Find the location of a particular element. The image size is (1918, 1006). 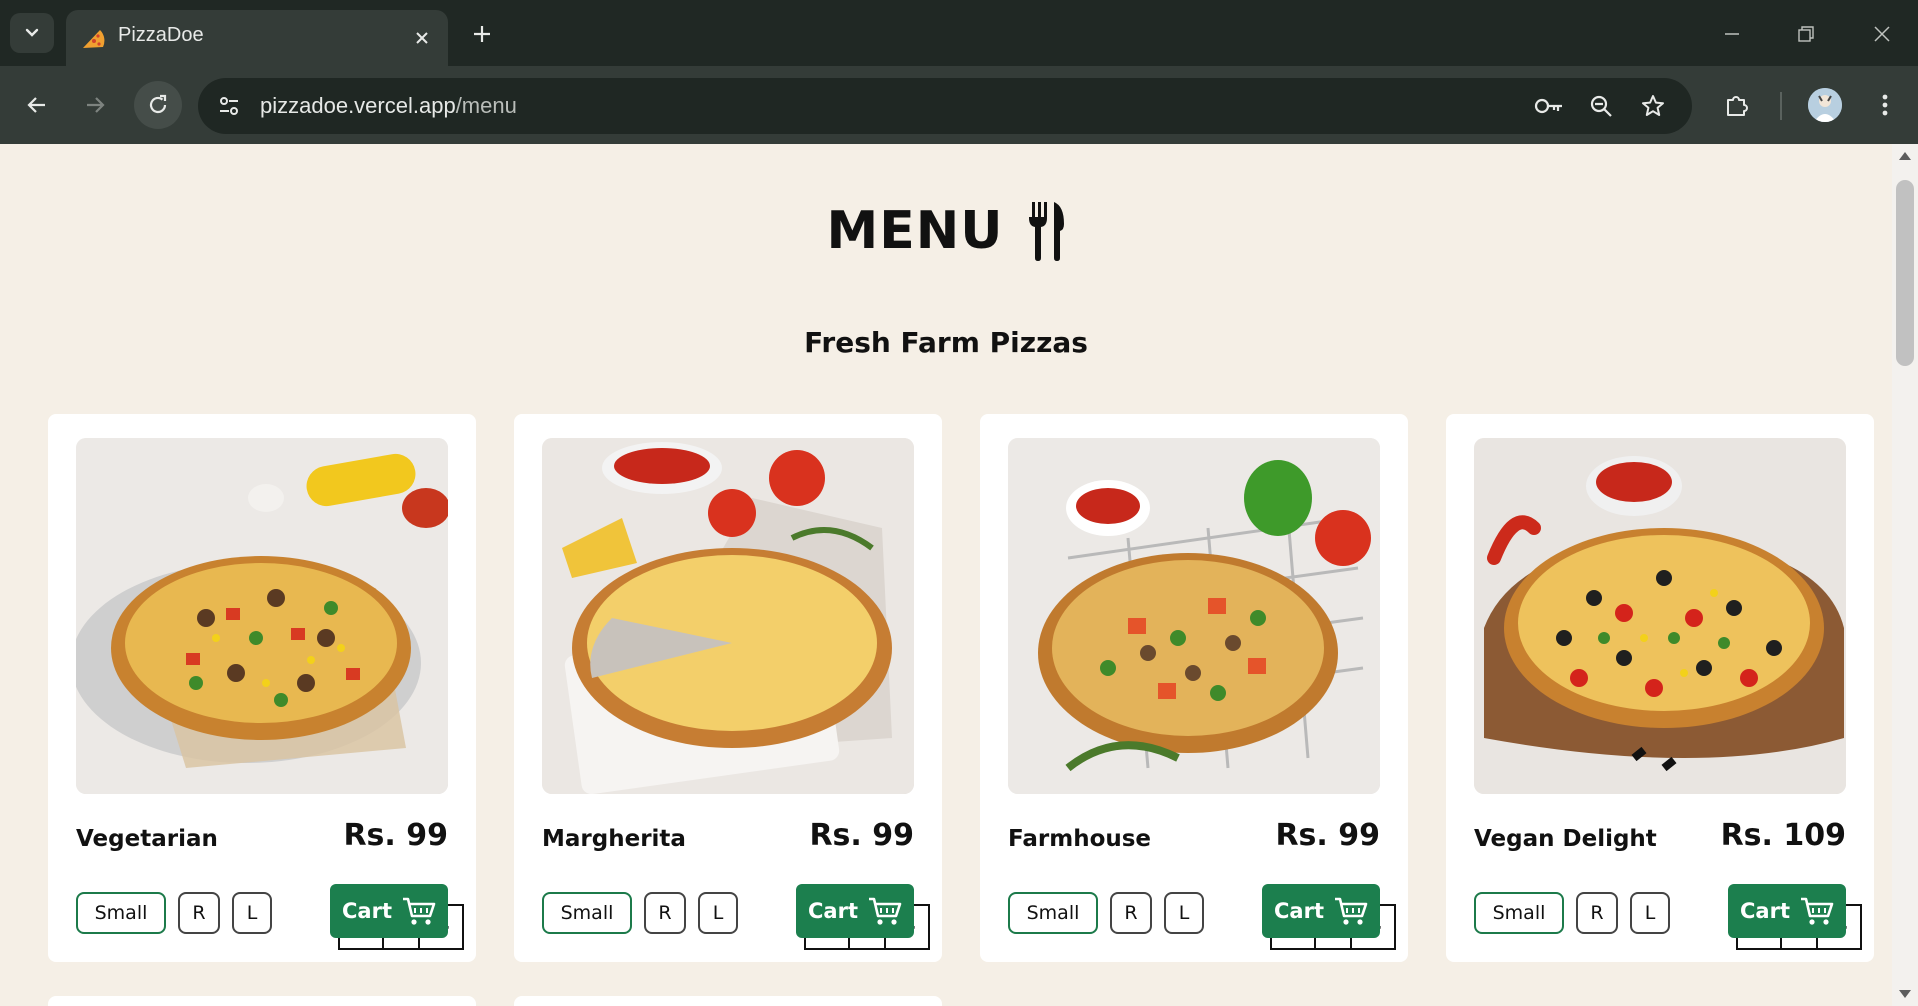

profile-avatar is located at coordinates (1825, 105).